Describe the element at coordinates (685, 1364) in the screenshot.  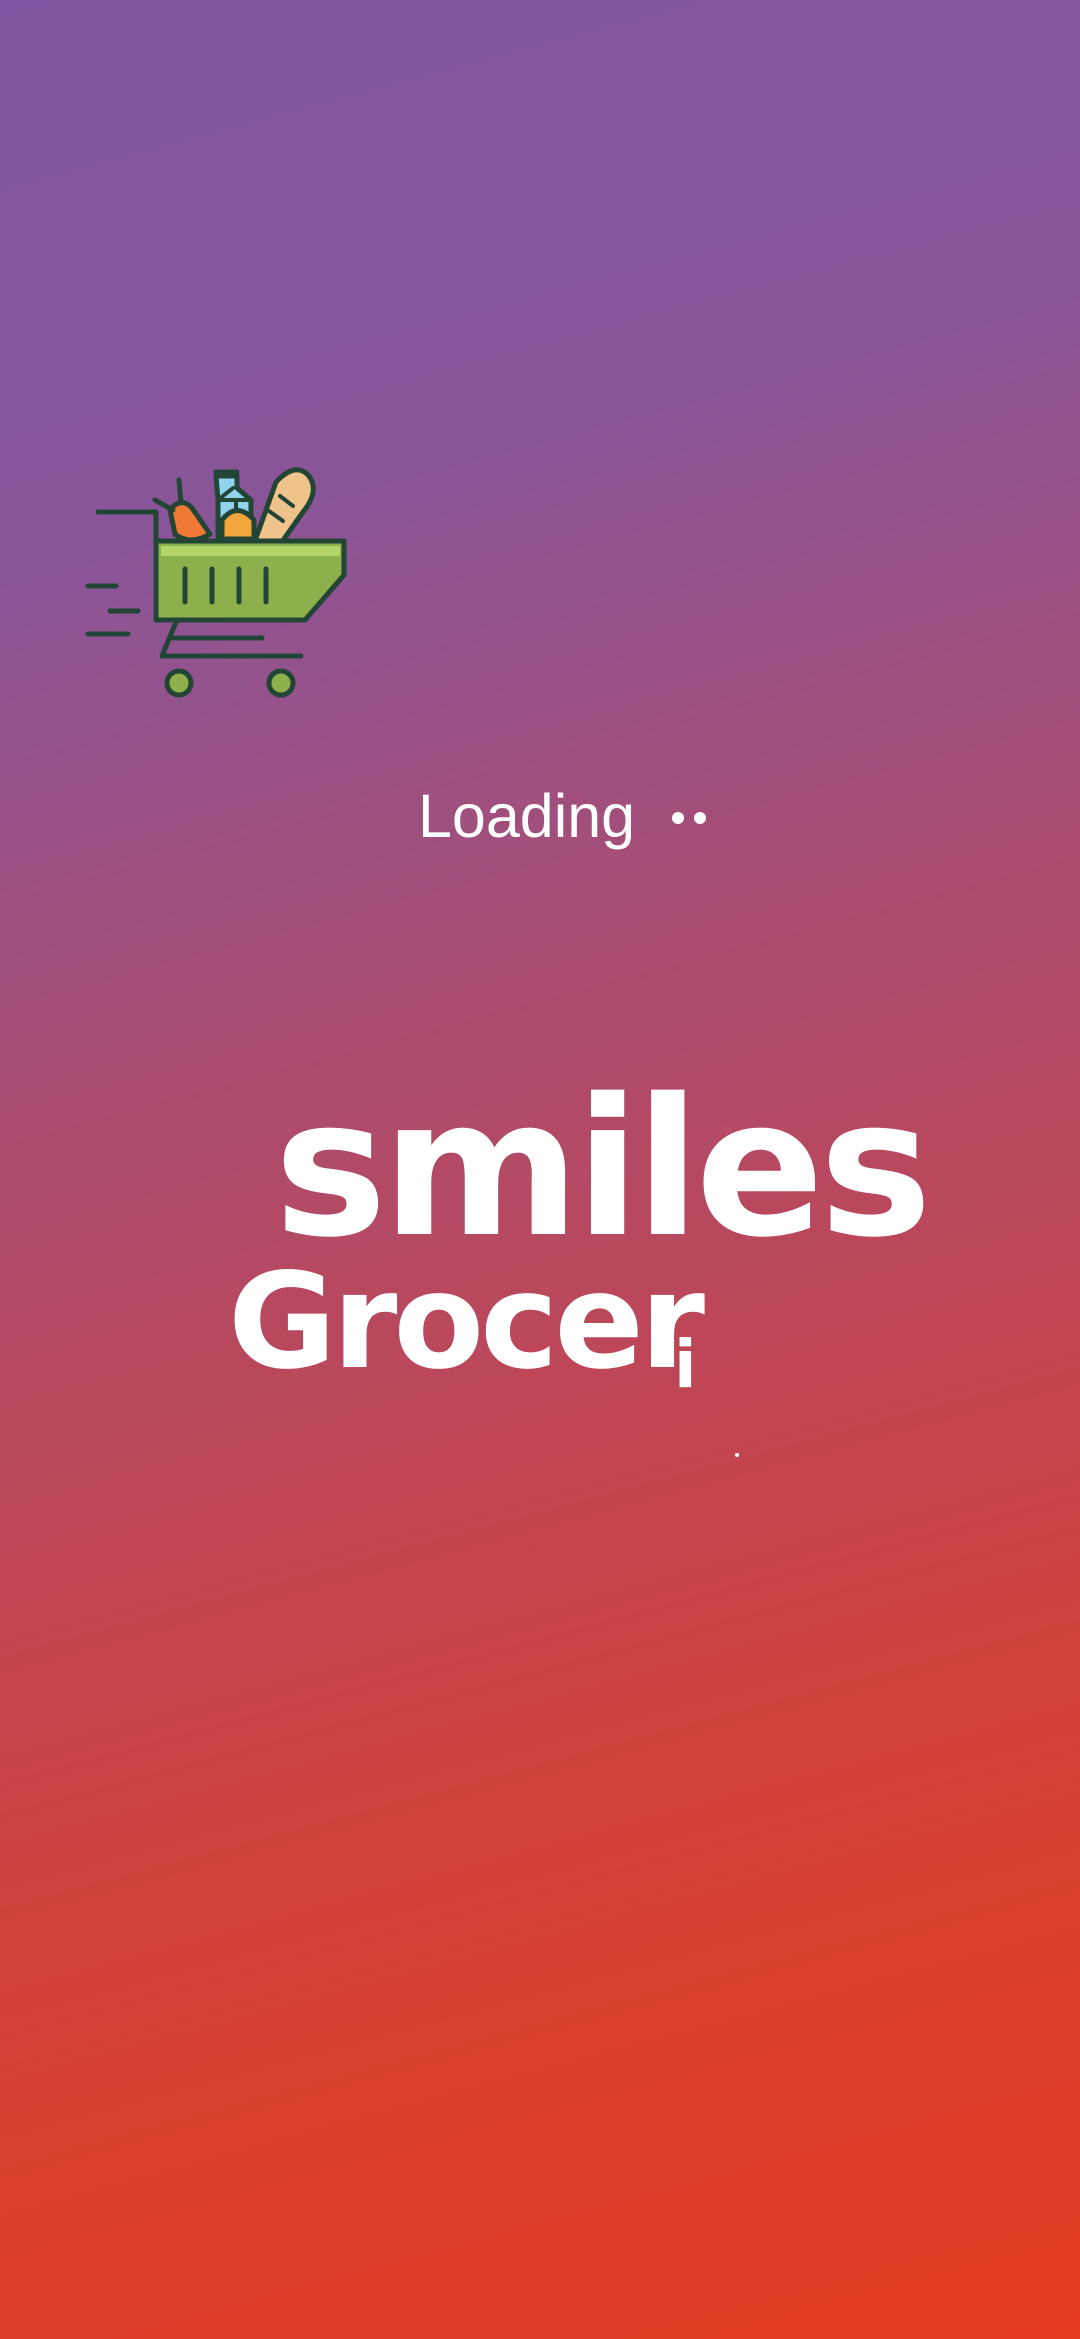
I see `brand-name-tail: i` at that location.